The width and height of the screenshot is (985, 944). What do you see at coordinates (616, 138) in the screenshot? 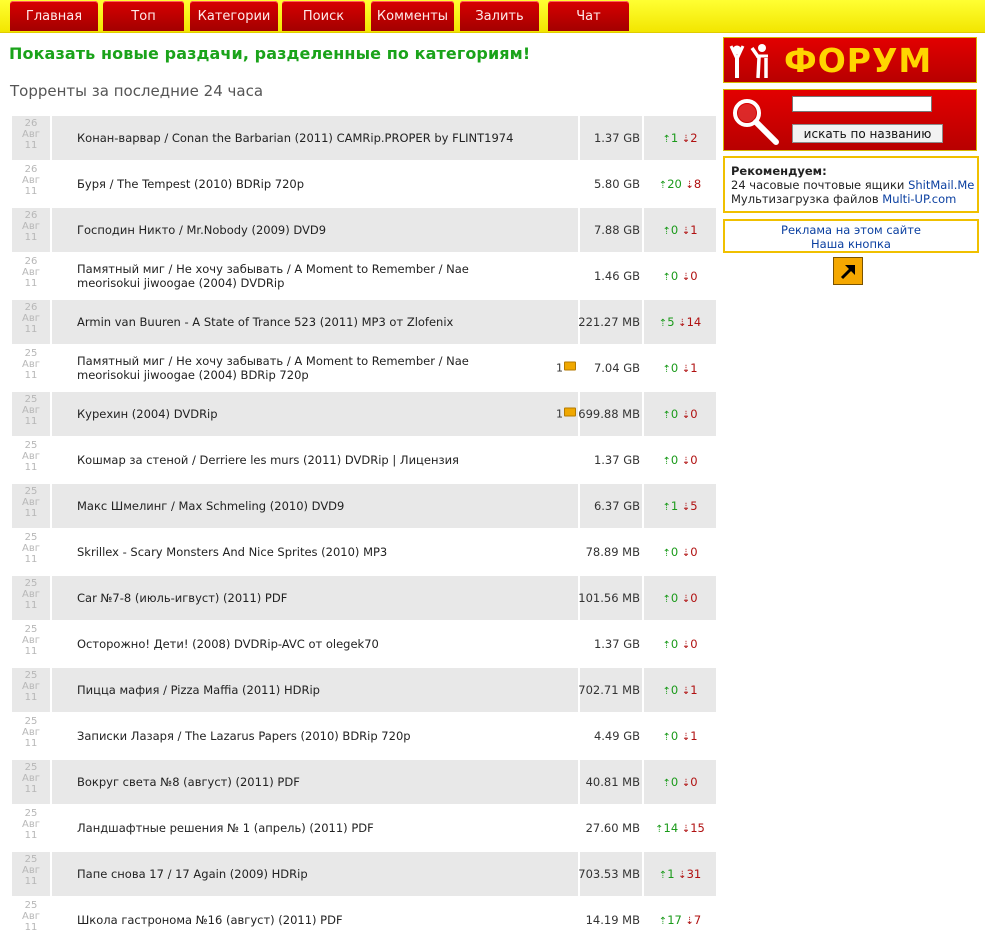
I see `torrent-size: 1.37 GB` at bounding box center [616, 138].